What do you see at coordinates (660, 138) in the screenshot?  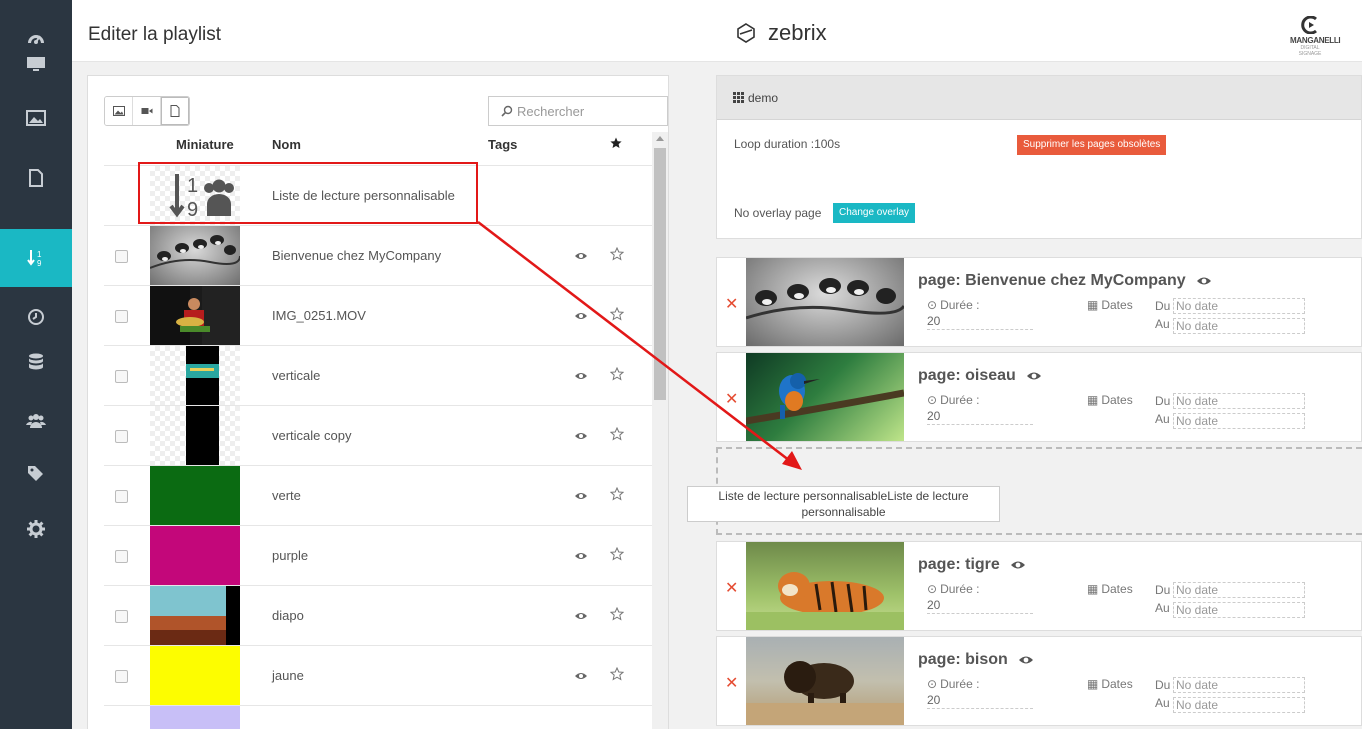 I see `scroll-up-arrow` at bounding box center [660, 138].